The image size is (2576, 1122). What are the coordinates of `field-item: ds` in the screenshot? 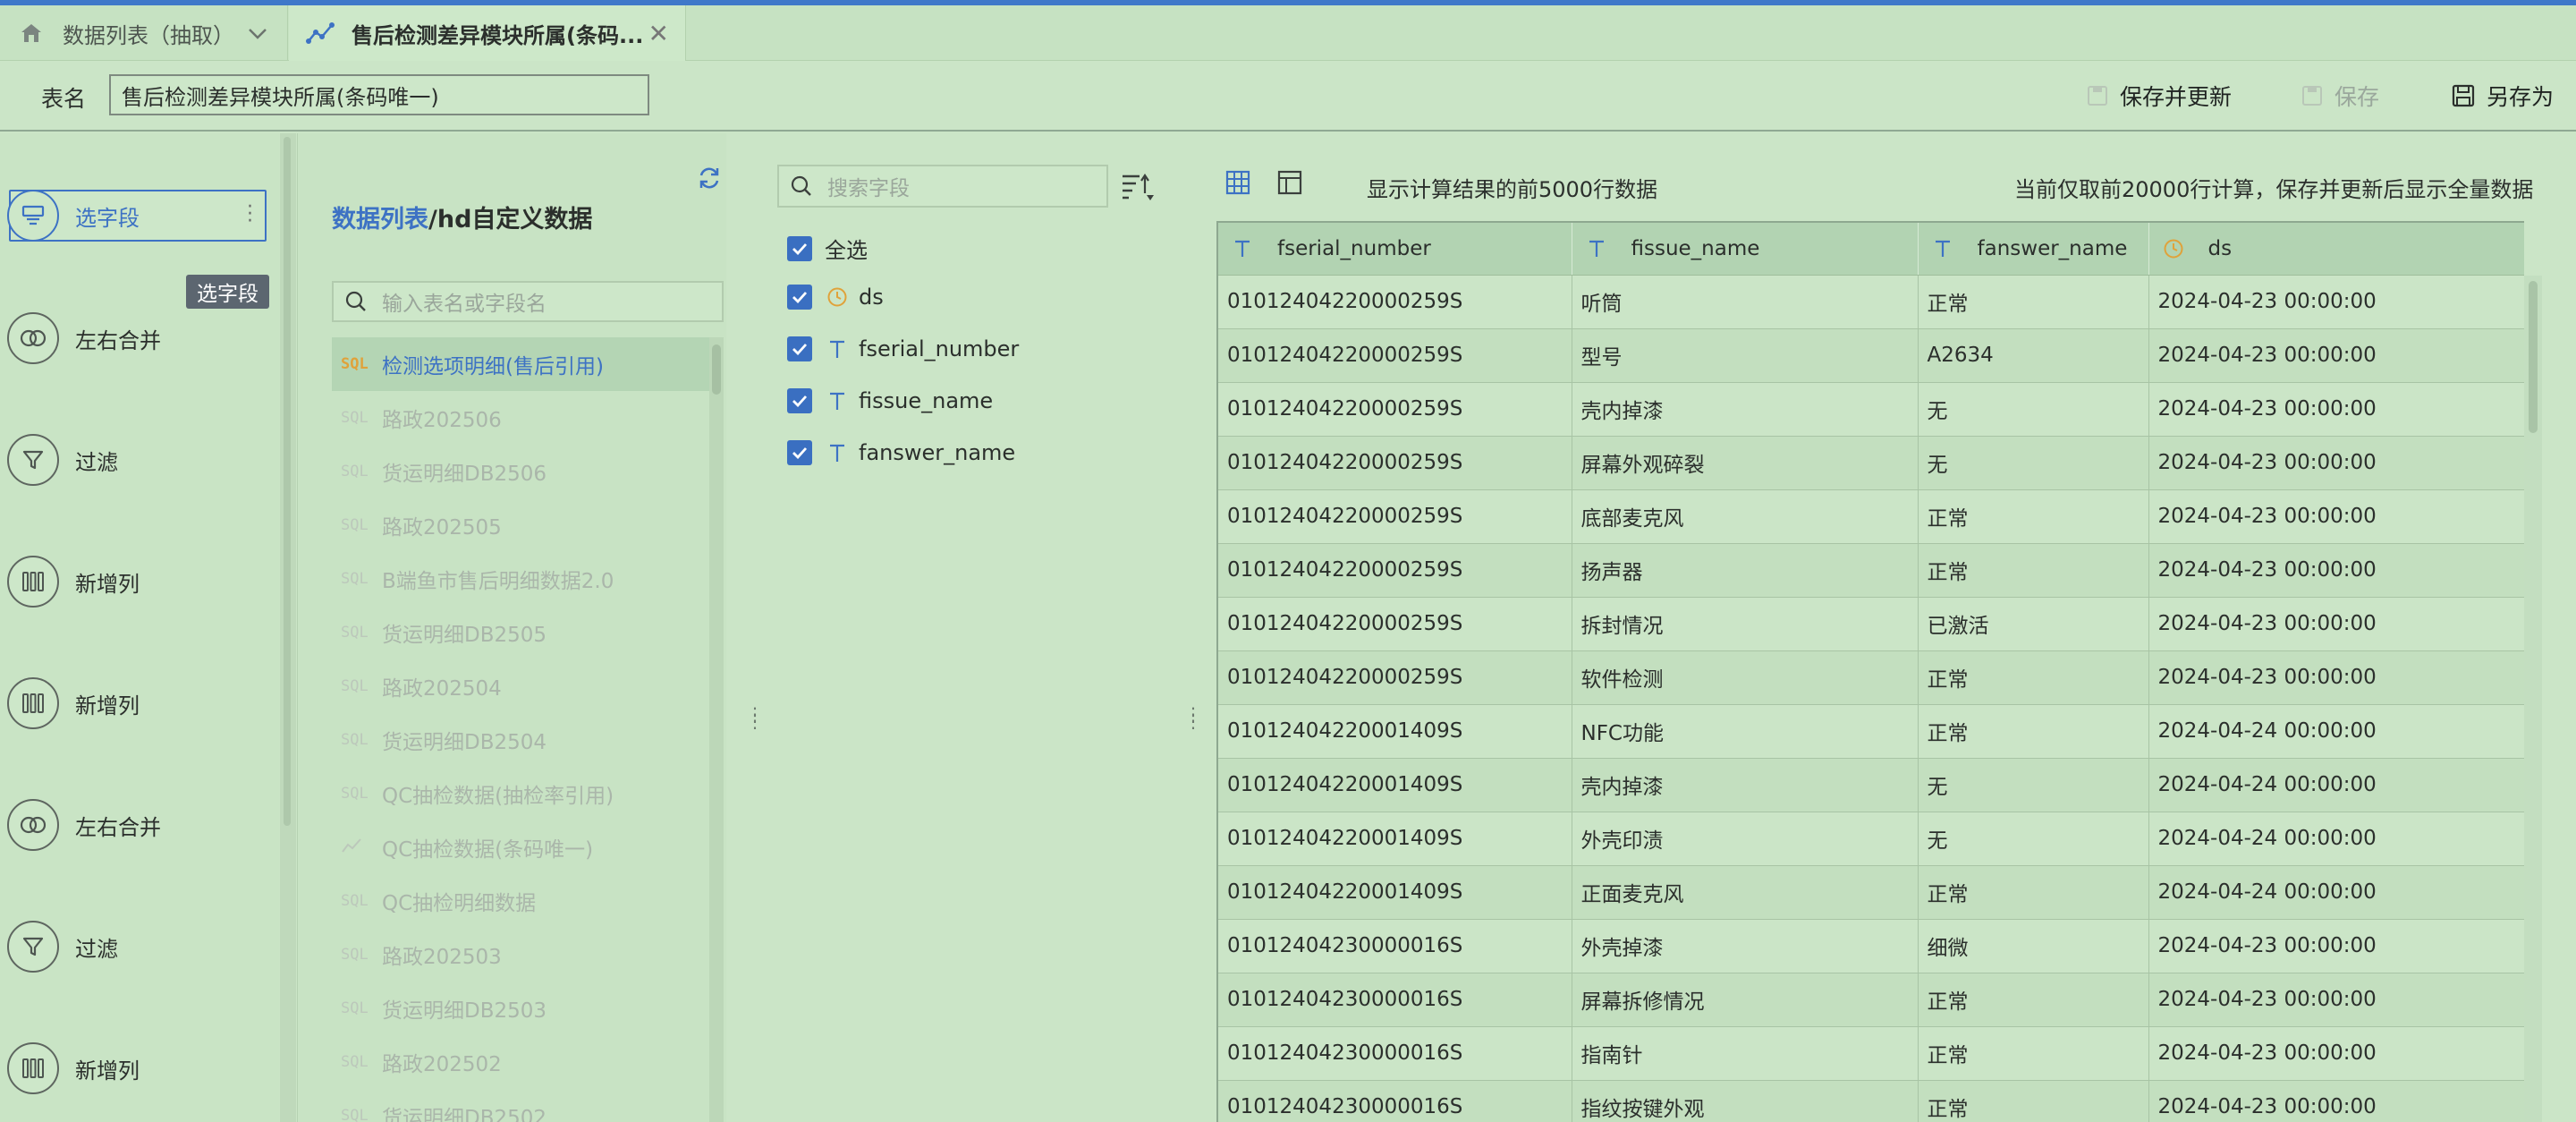 It's located at (835, 297).